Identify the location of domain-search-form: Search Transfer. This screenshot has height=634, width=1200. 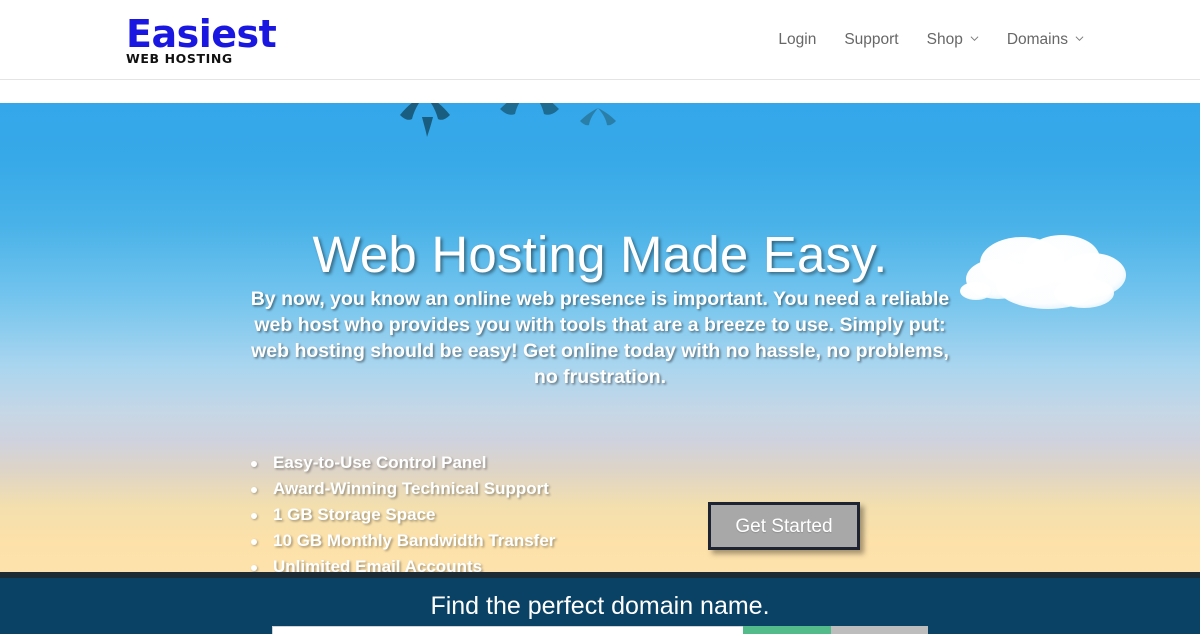
(600, 630).